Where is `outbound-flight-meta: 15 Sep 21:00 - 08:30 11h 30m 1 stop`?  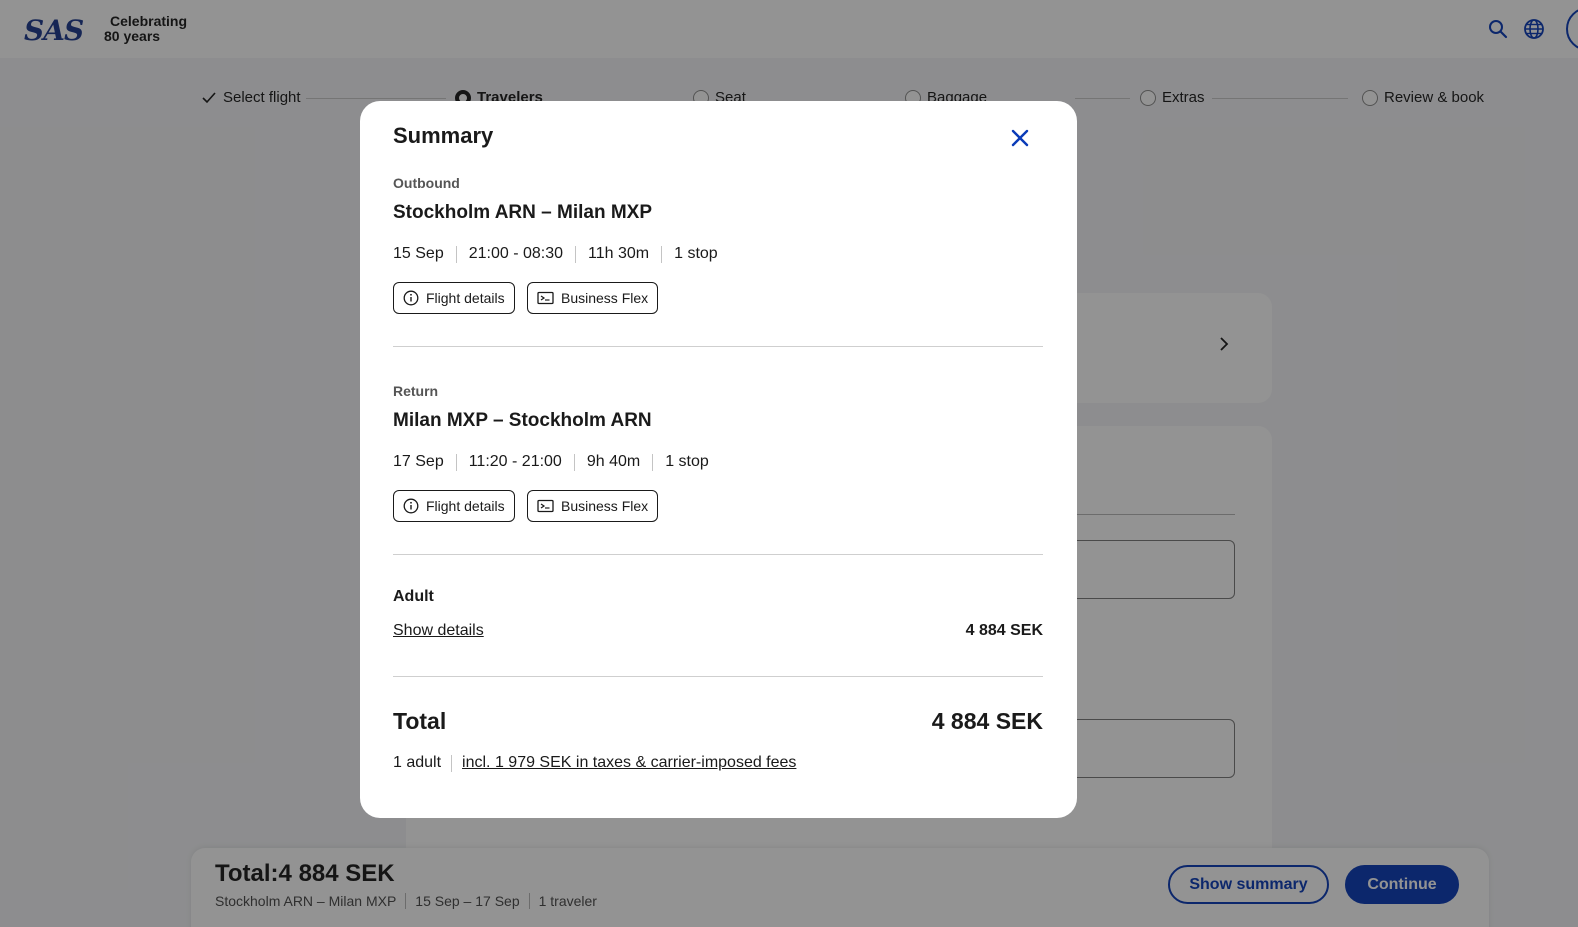
outbound-flight-meta: 15 Sep 21:00 - 08:30 11h 30m 1 stop is located at coordinates (555, 254).